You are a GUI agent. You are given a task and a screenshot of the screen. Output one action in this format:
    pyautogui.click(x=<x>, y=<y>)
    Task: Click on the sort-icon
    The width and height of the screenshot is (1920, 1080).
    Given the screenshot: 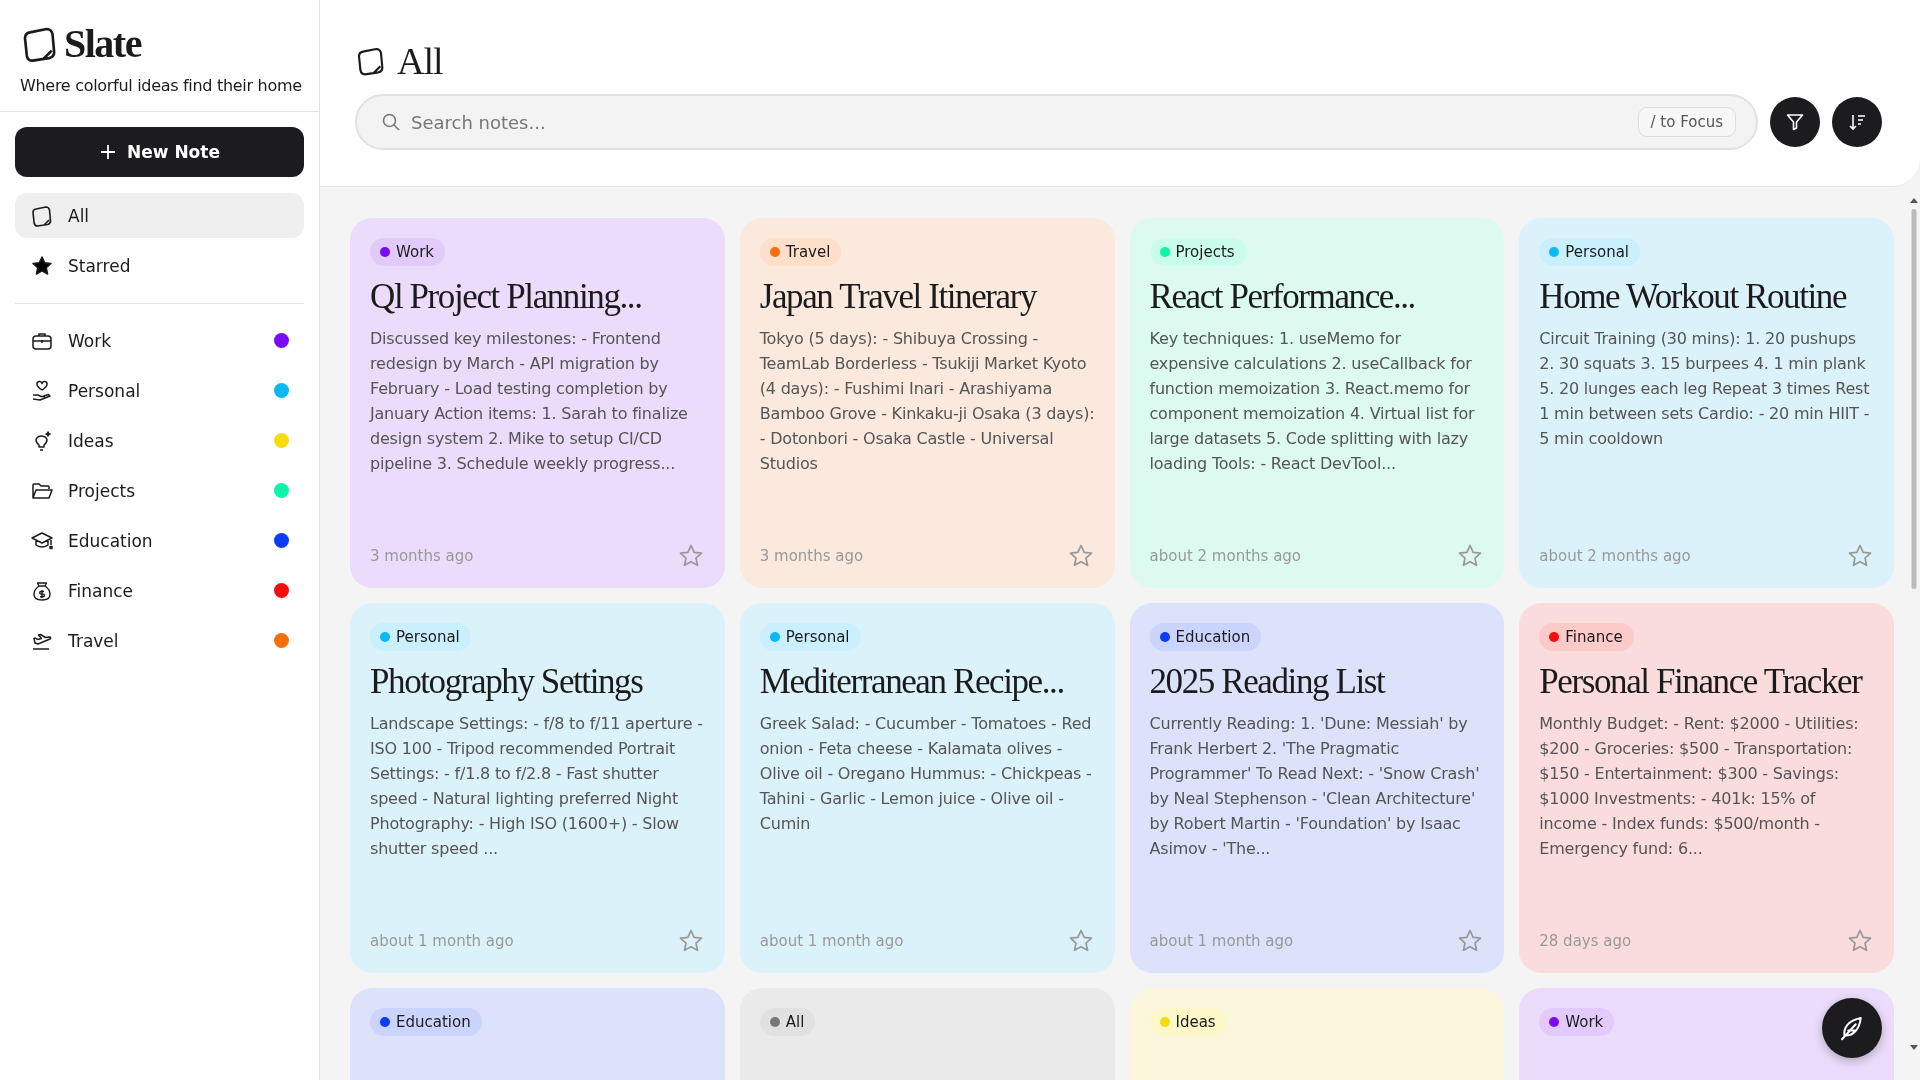 What is the action you would take?
    pyautogui.click(x=1857, y=122)
    